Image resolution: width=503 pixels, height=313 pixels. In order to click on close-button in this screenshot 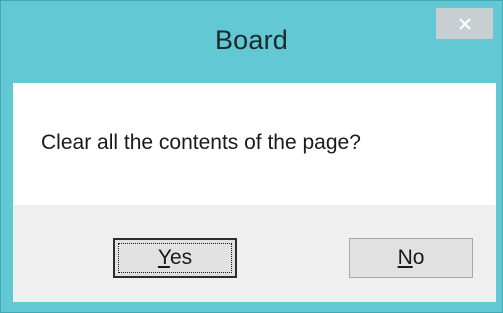, I will do `click(464, 23)`.